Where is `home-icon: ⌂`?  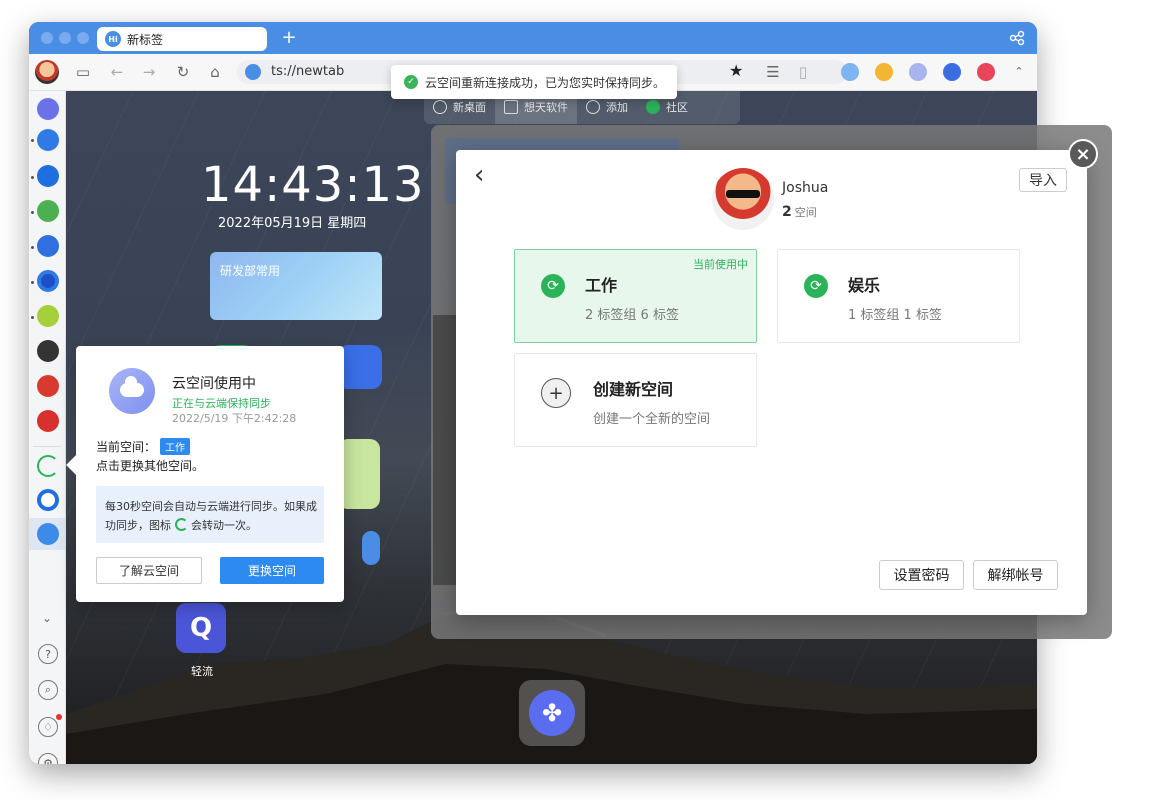
home-icon: ⌂ is located at coordinates (215, 72).